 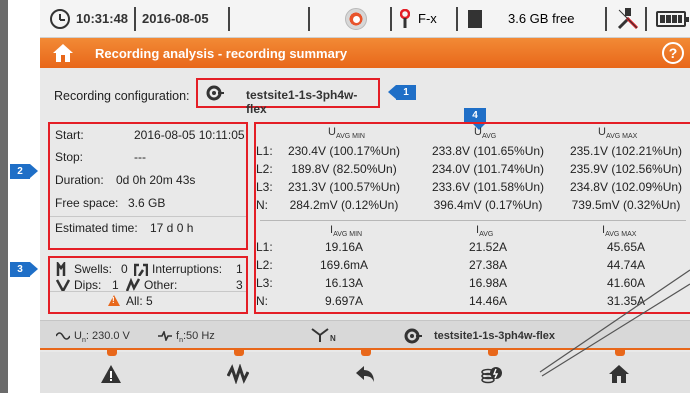 I want to click on config-label: Recording configuration:, so click(x=122, y=96).